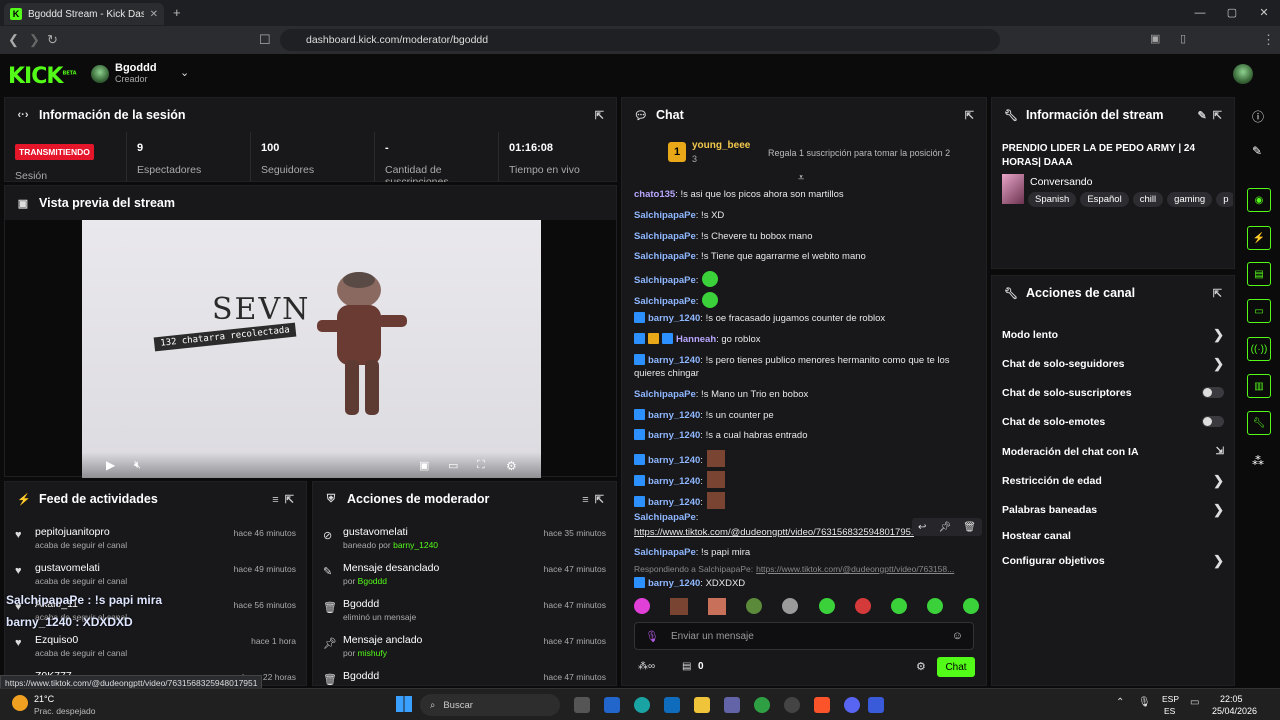 This screenshot has width=1280, height=720. What do you see at coordinates (957, 636) in the screenshot?
I see `emoji-icon: ☺` at bounding box center [957, 636].